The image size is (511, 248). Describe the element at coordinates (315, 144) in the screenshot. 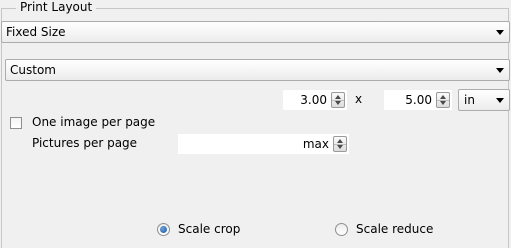

I see `pictures-per-page-value: max` at that location.